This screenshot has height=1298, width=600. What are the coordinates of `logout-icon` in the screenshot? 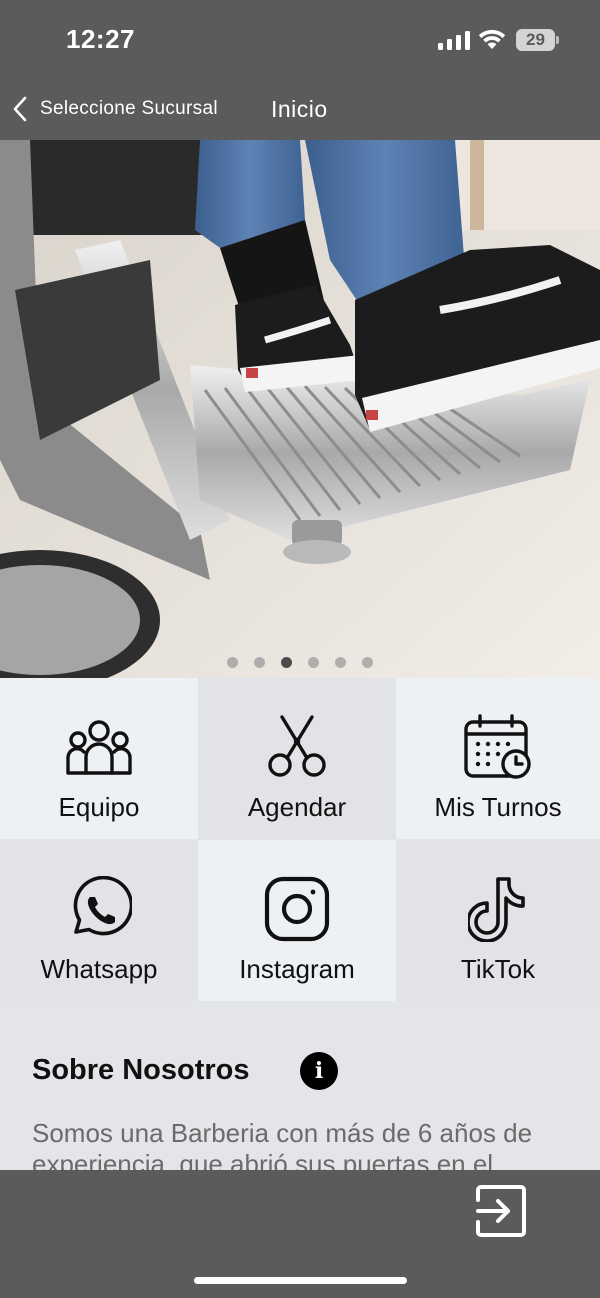 It's located at (501, 1211).